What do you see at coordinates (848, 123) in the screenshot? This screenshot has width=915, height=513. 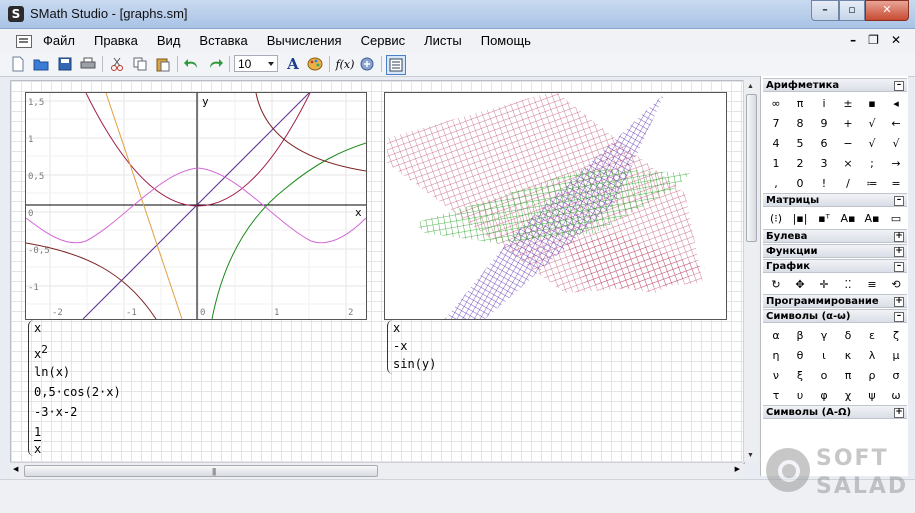 I see `arithmetic-symbol-button: +` at bounding box center [848, 123].